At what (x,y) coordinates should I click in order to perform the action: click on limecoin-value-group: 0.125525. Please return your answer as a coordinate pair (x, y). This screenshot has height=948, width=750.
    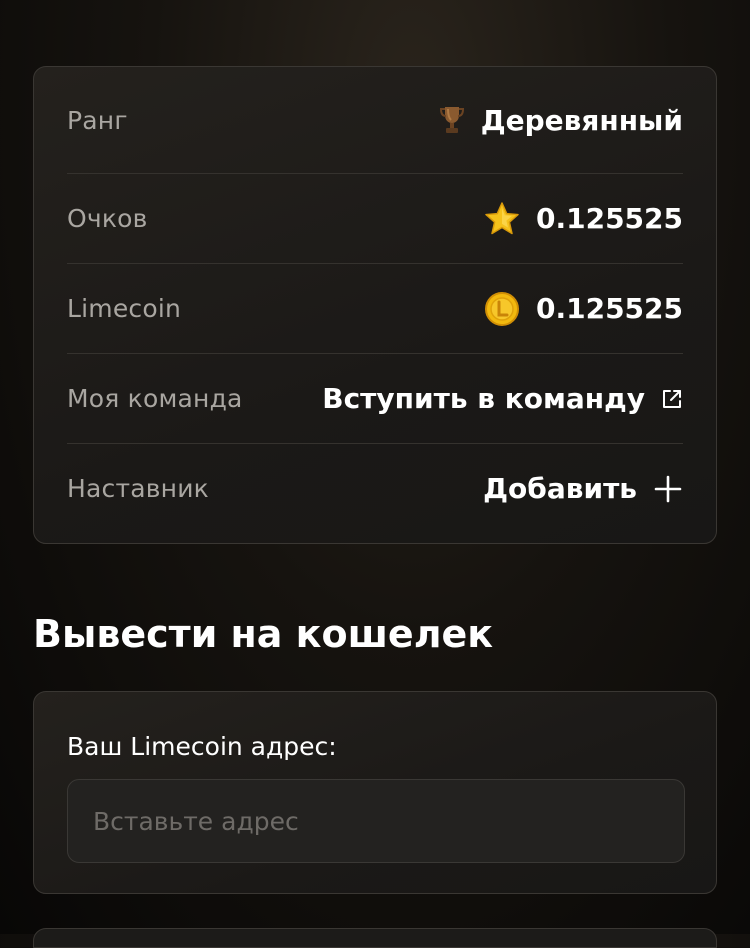
    Looking at the image, I should click on (583, 309).